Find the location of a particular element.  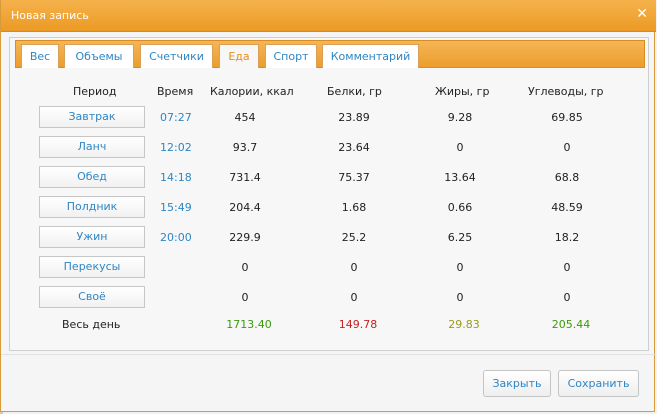

cell-fat-breakfast: 9.28 is located at coordinates (460, 117).